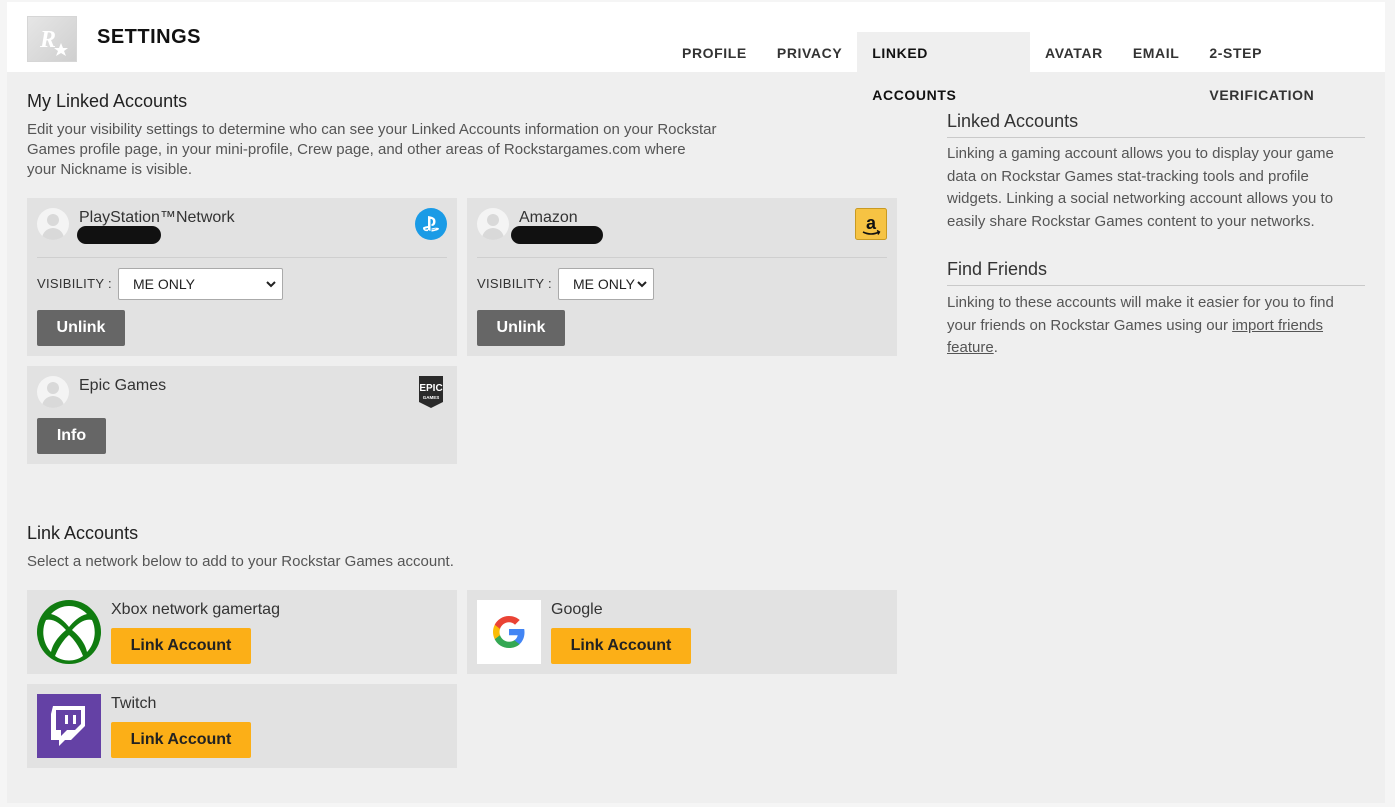  What do you see at coordinates (944, 67) in the screenshot?
I see `tab-linked-accounts: LINKED ACCOUNTS` at bounding box center [944, 67].